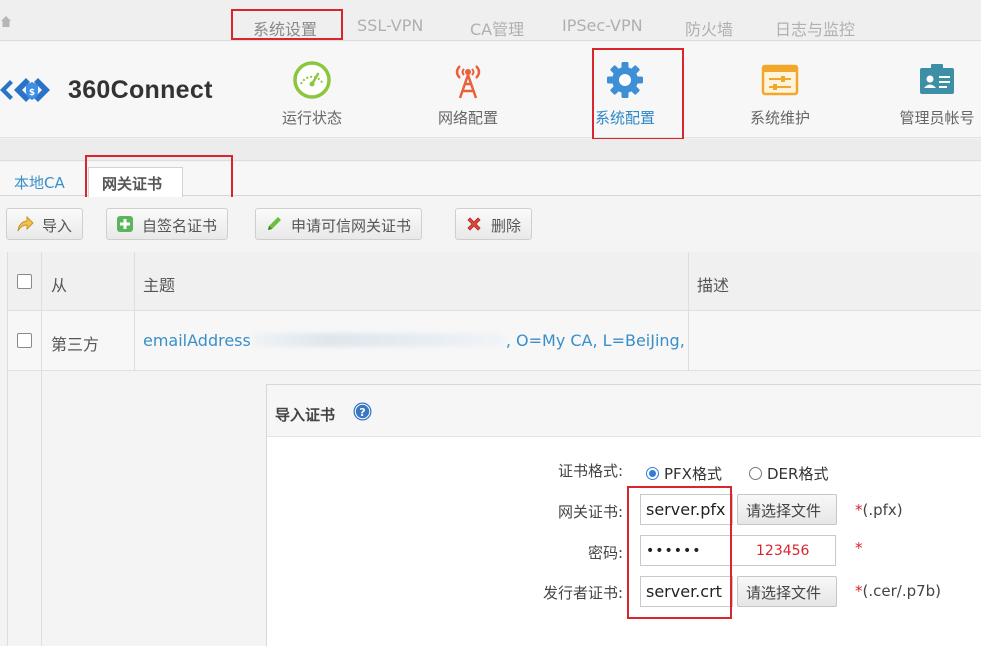  I want to click on brand-name: 360Connect, so click(140, 90).